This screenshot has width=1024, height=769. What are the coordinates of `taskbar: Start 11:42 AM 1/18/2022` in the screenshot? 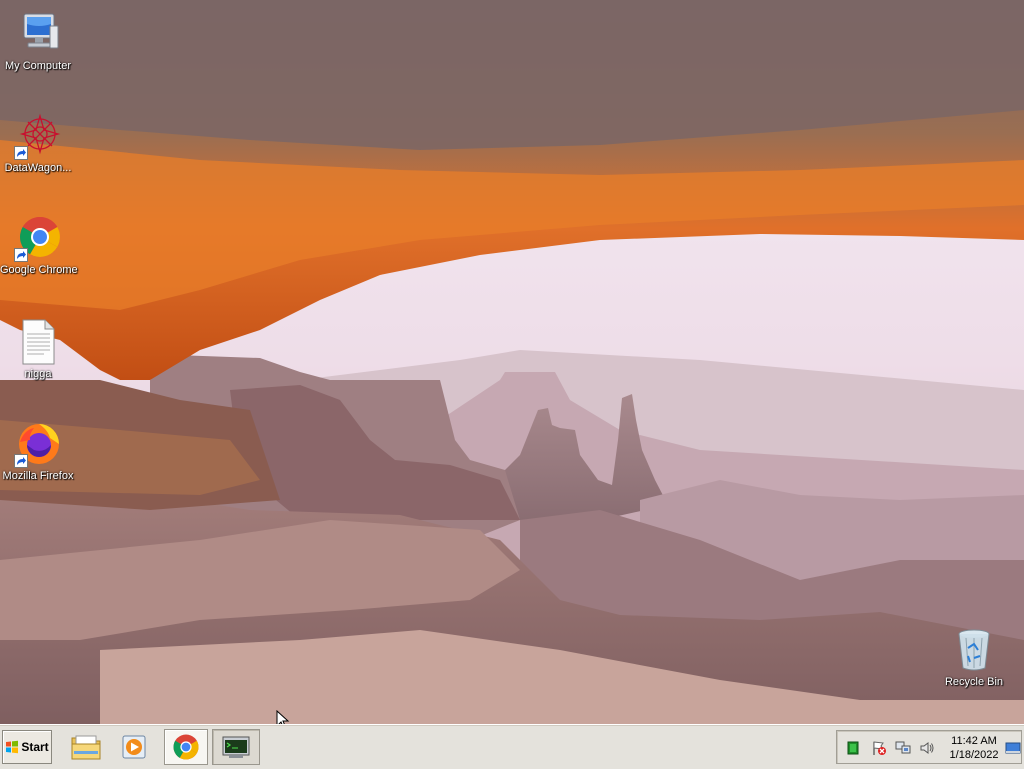 It's located at (512, 746).